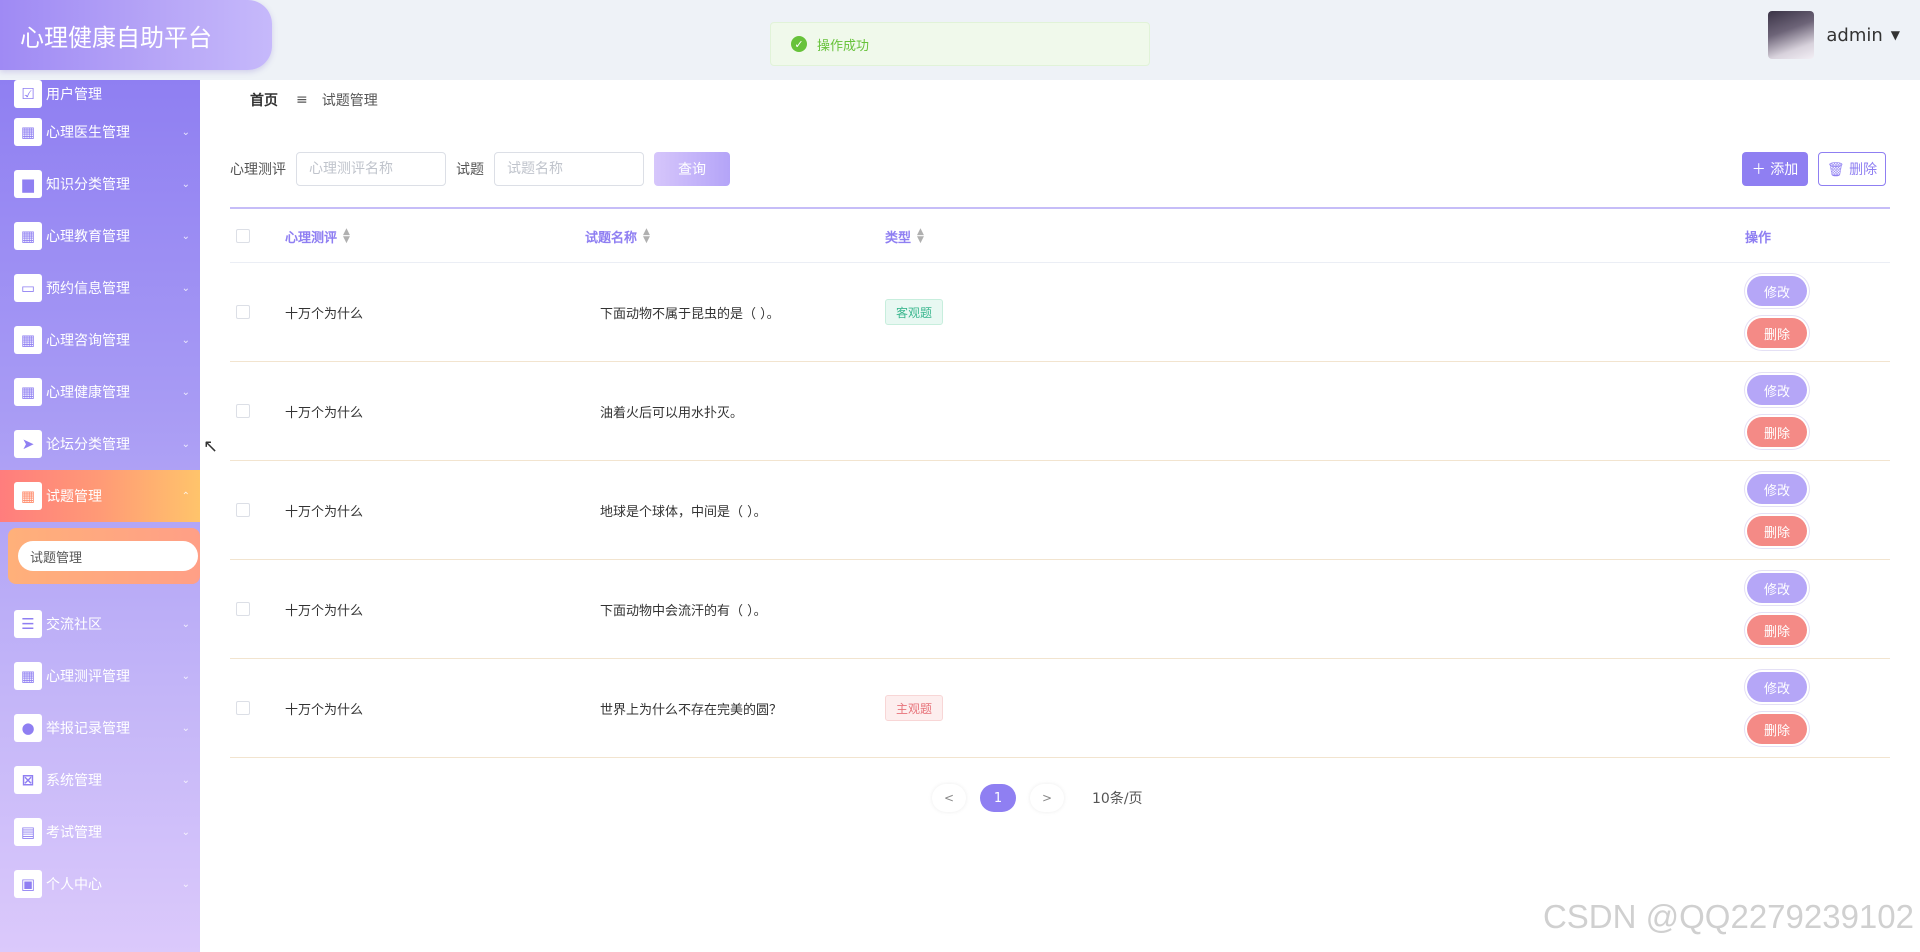  What do you see at coordinates (185, 496) in the screenshot?
I see `chevron-up-icon: ⌃` at bounding box center [185, 496].